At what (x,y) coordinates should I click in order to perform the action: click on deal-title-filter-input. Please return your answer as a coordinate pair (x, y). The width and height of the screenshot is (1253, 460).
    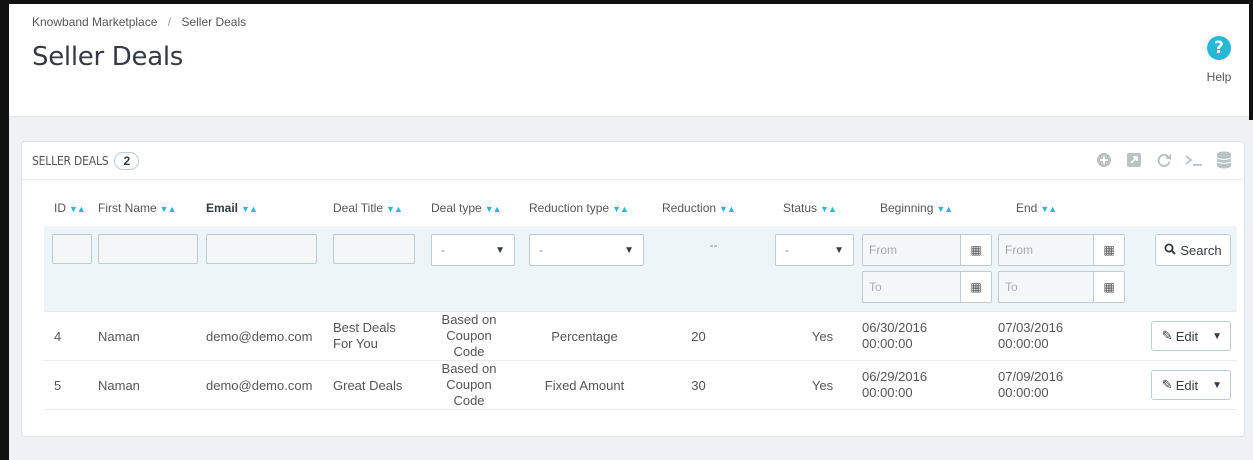
    Looking at the image, I should click on (374, 249).